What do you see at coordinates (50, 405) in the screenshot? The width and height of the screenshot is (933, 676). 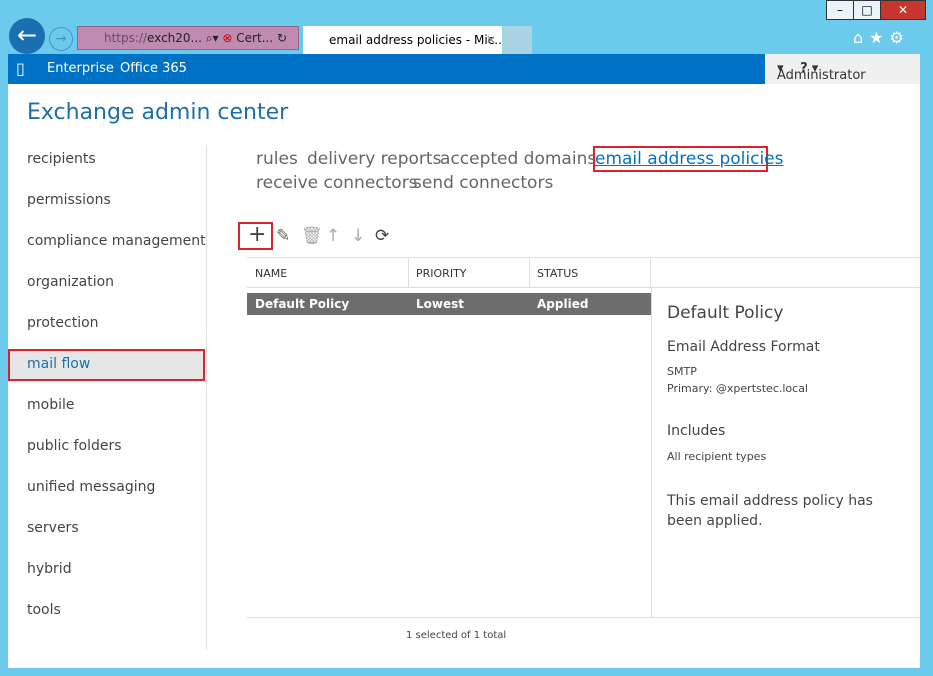 I see `sidebar-item-mobile: mobile` at bounding box center [50, 405].